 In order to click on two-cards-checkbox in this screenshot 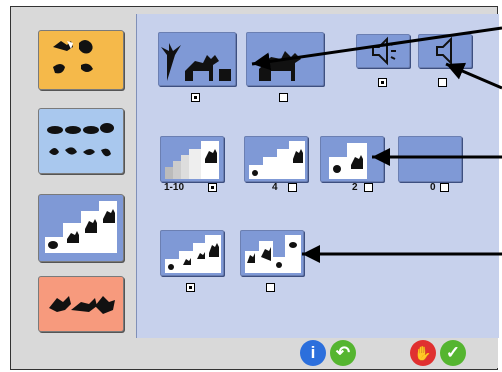, I will do `click(368, 187)`.